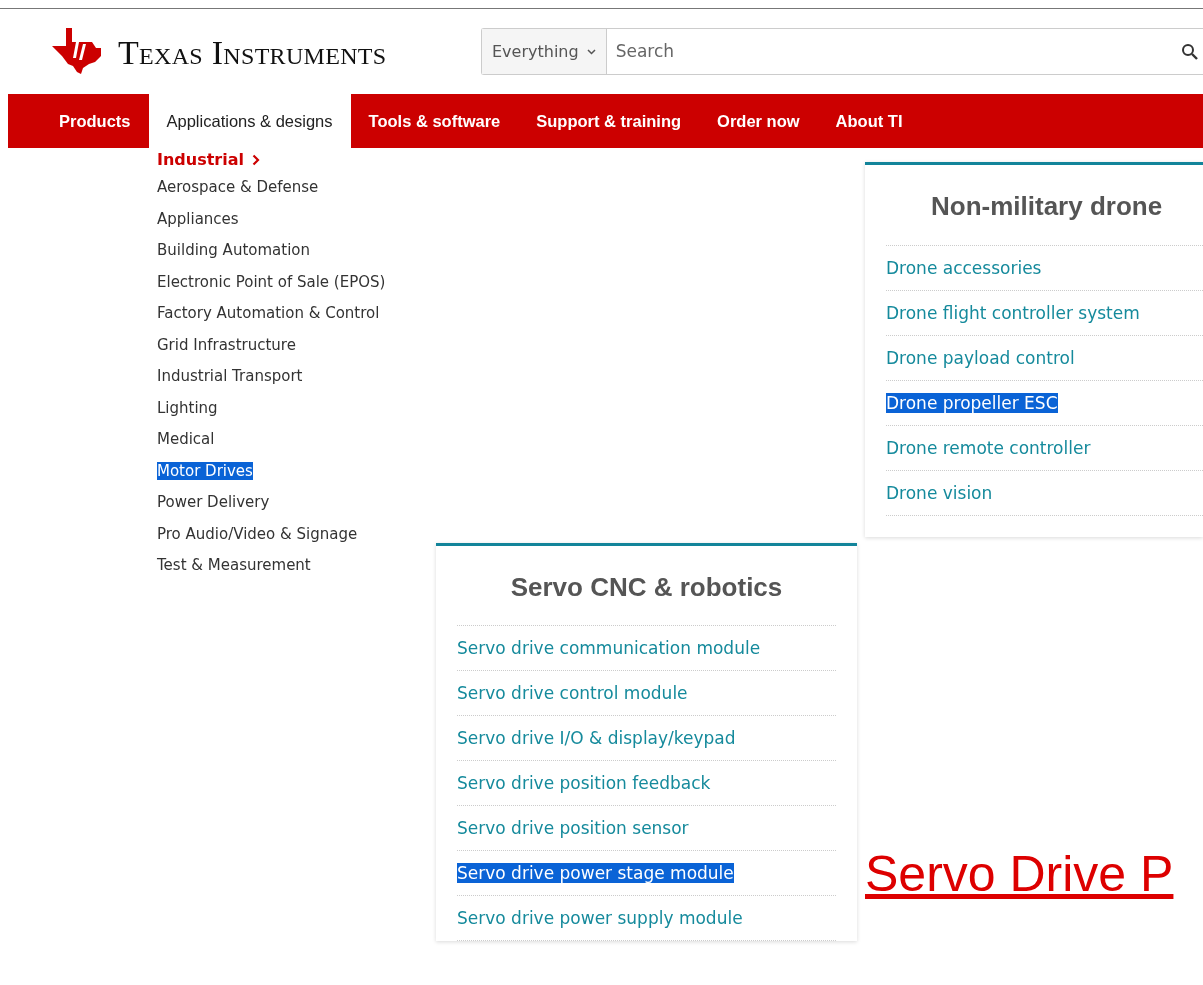  I want to click on sidebar-item: Power Delivery, so click(213, 502).